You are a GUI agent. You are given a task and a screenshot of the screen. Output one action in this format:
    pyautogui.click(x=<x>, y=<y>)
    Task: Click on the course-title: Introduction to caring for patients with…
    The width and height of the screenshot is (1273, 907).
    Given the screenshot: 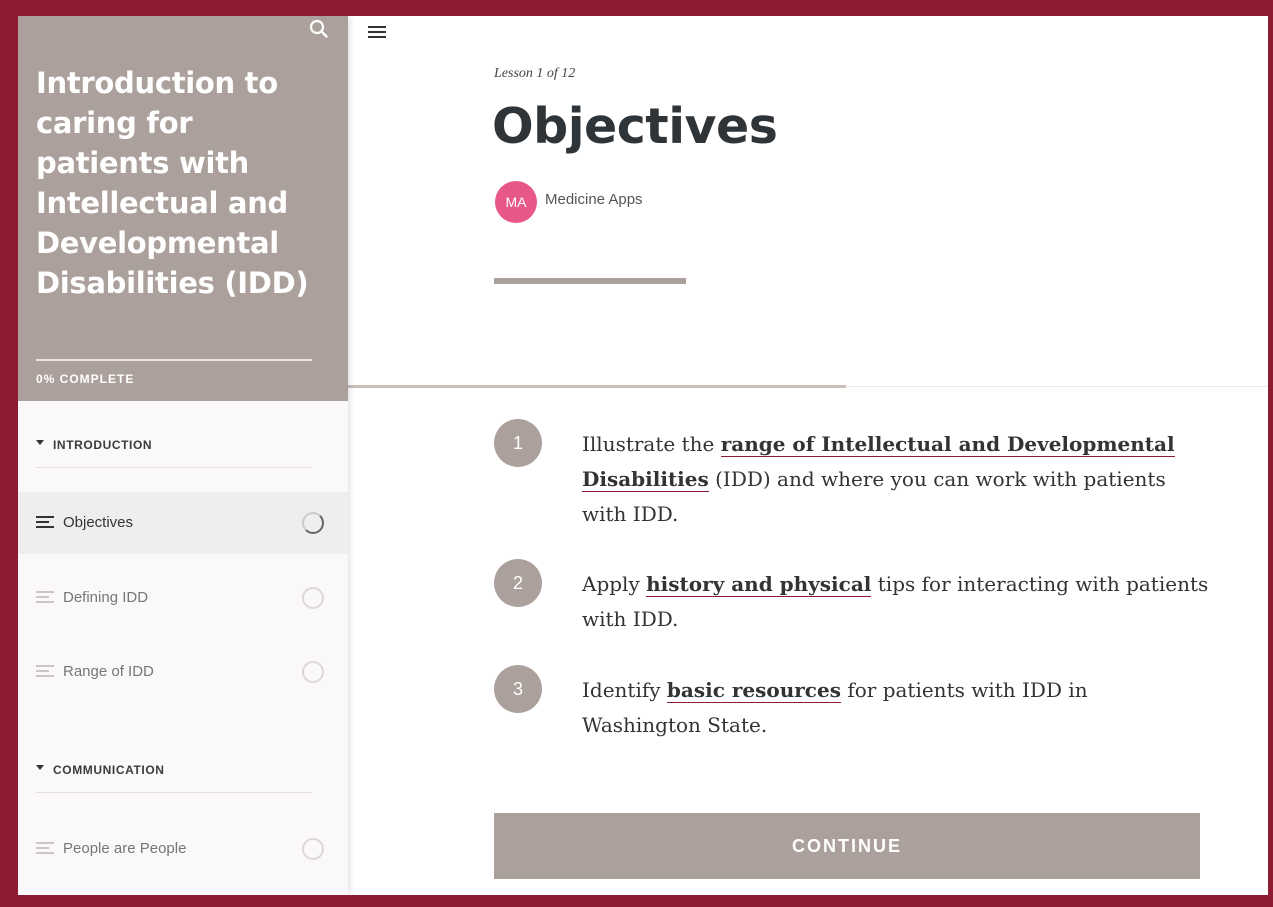 What is the action you would take?
    pyautogui.click(x=172, y=183)
    